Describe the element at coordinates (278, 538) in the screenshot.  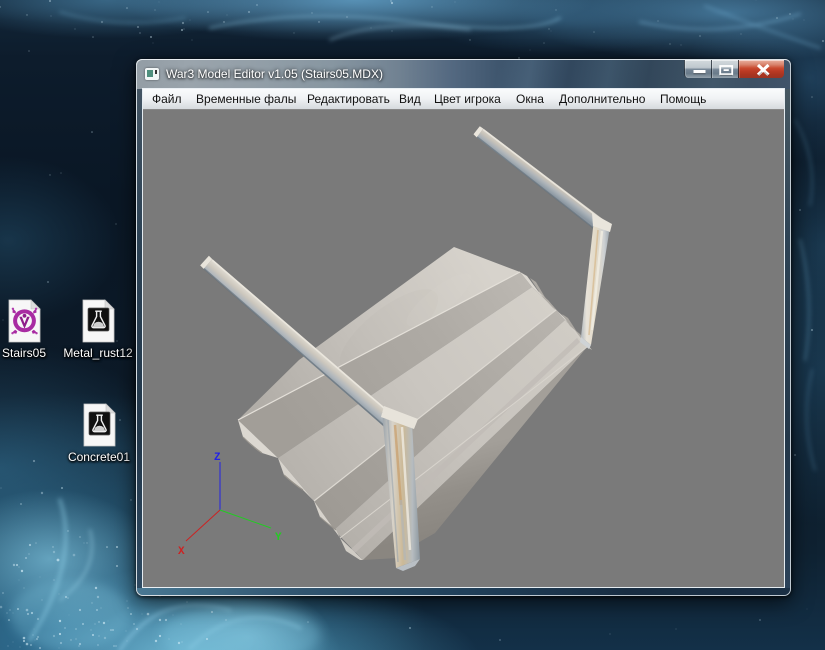
I see `svg-text: Y` at that location.